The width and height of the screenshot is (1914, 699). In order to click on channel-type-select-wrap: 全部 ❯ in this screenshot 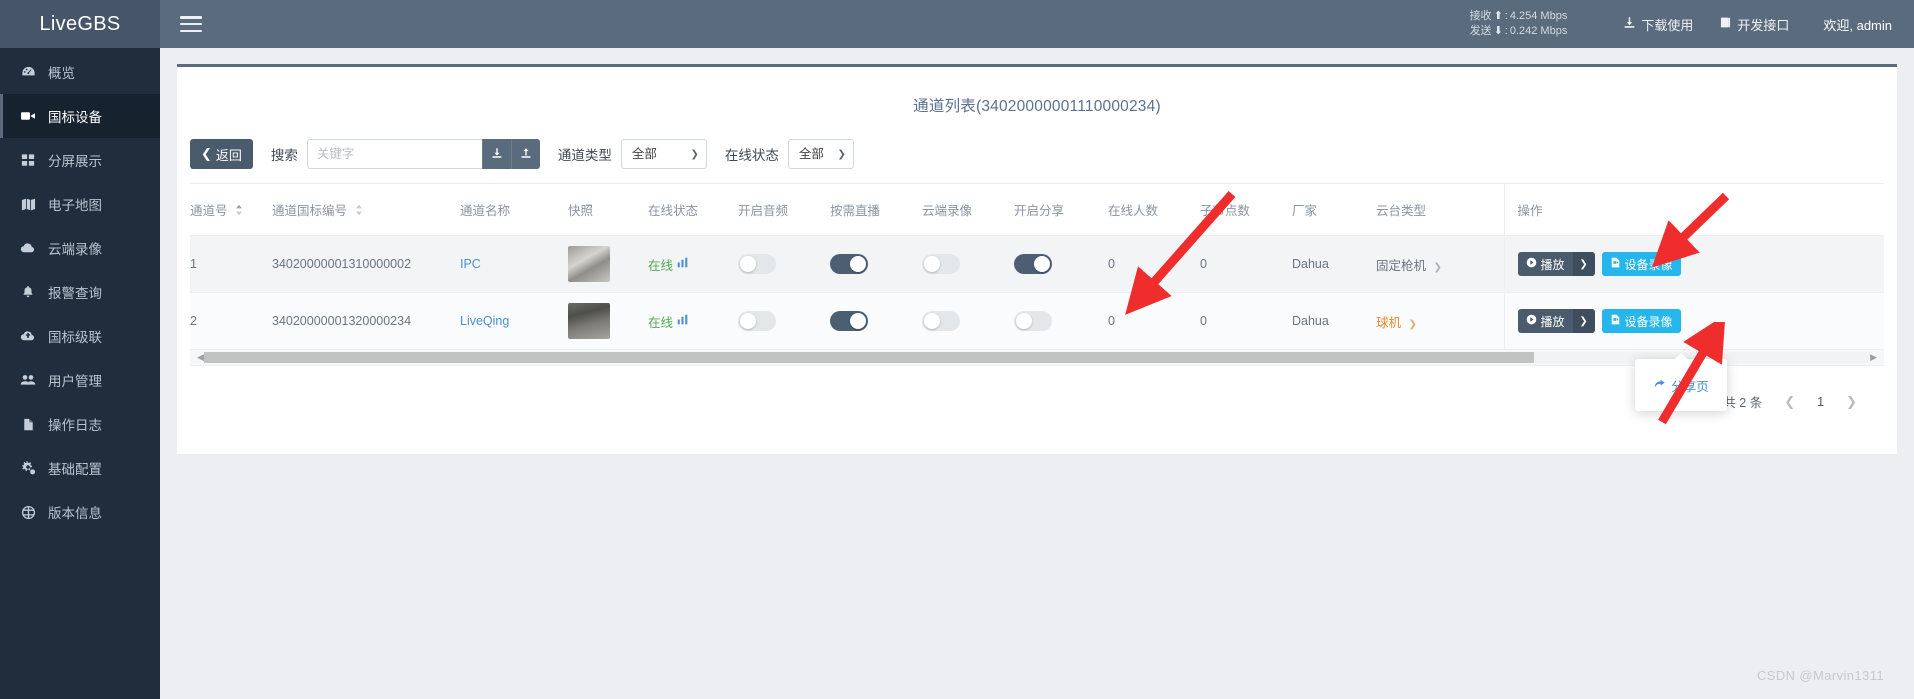, I will do `click(663, 154)`.